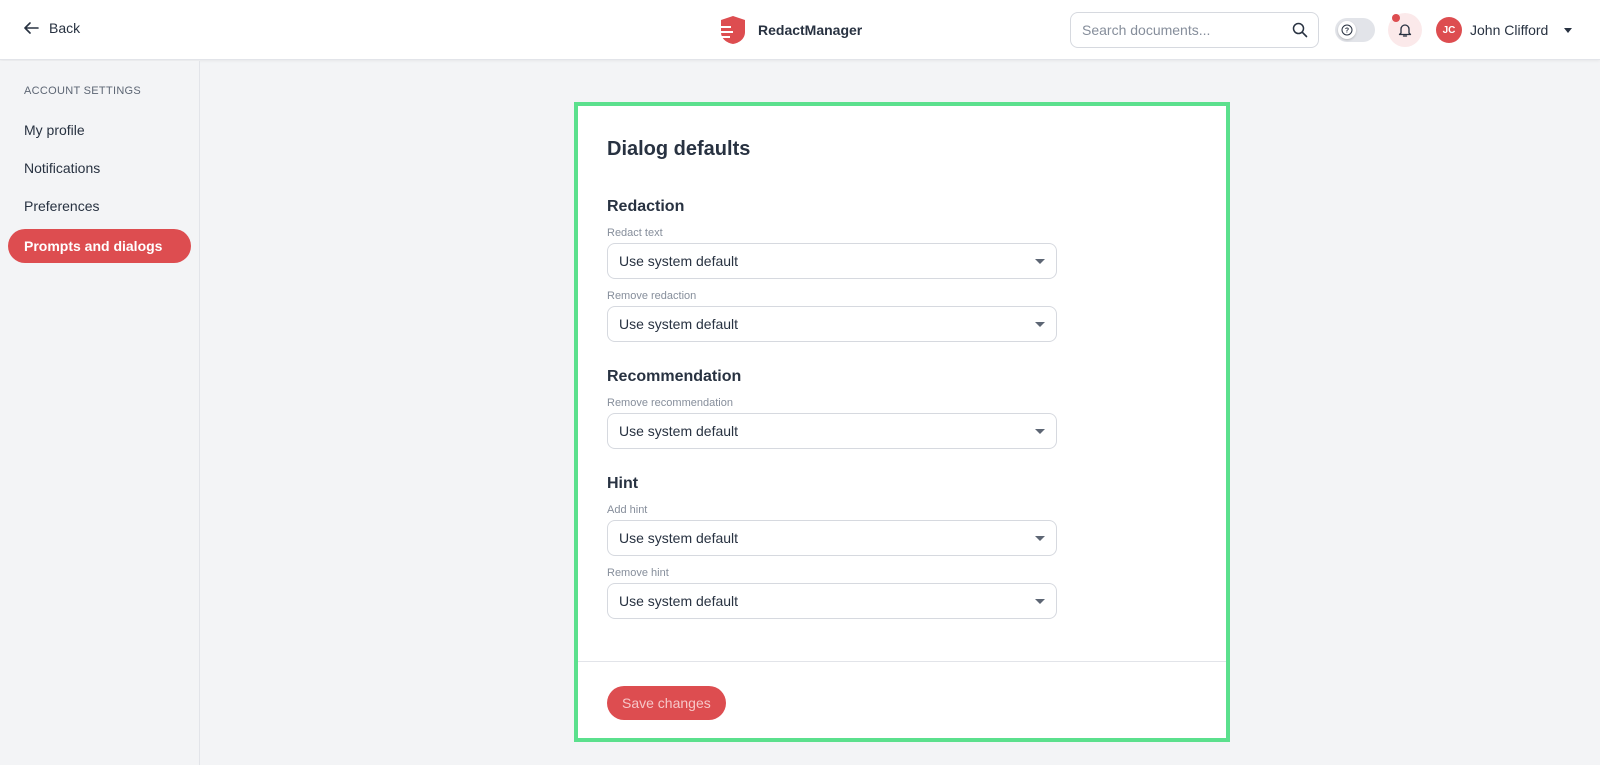 The image size is (1600, 765). I want to click on section-title-recommendation: Recommendation, so click(674, 376).